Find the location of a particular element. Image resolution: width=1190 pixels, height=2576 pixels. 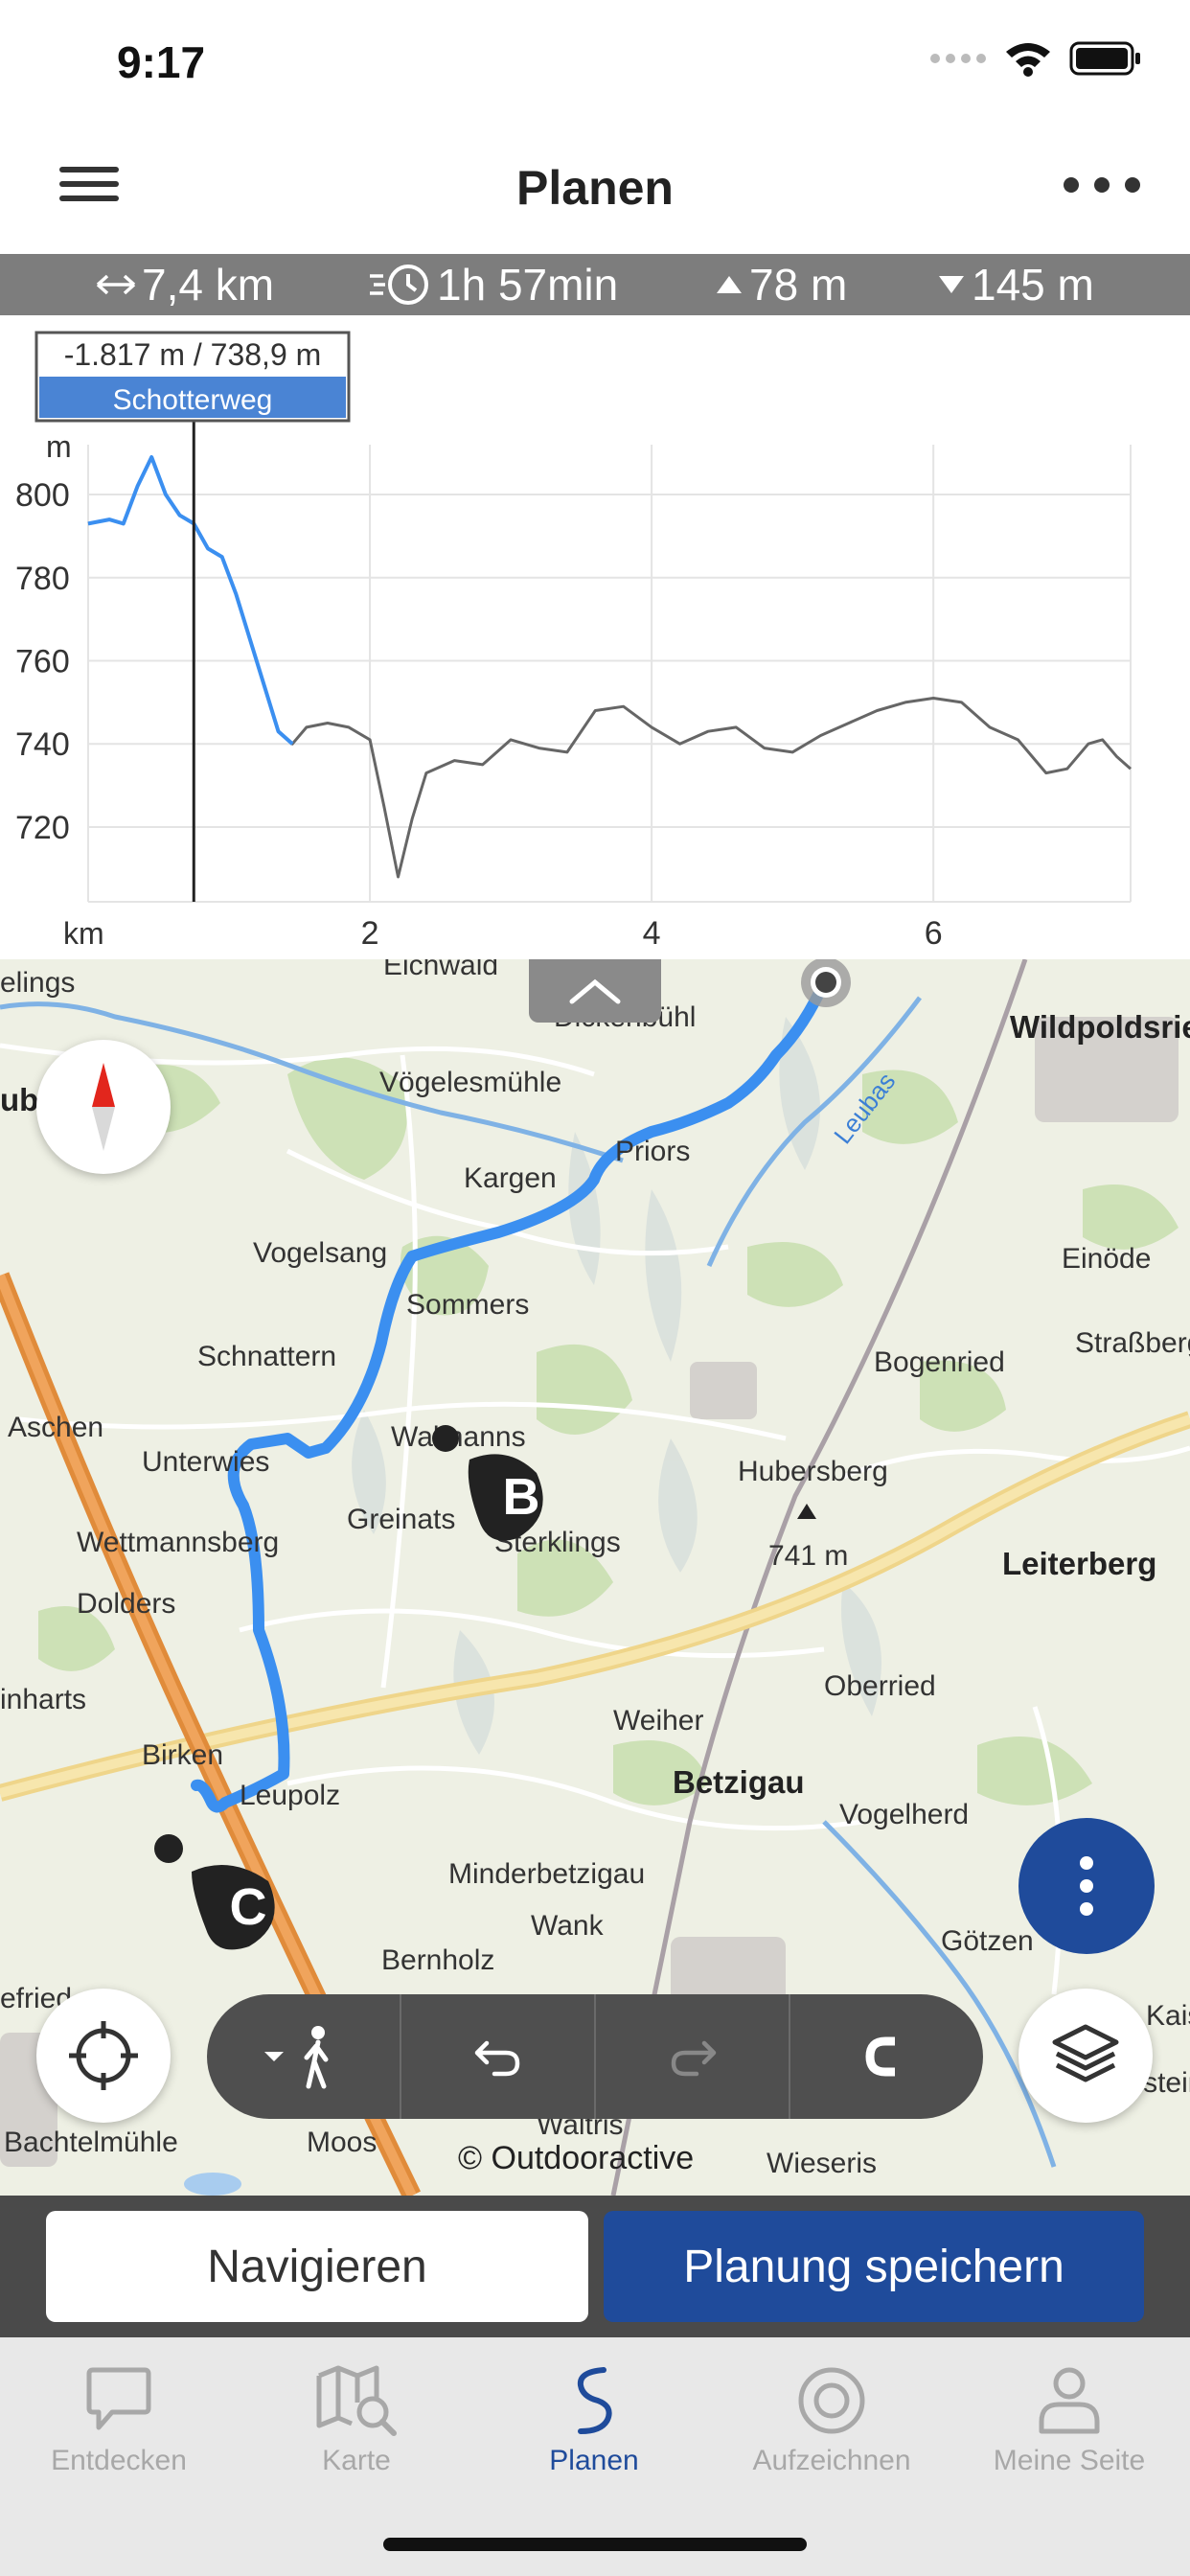

map-label-elings: elings is located at coordinates (38, 983).